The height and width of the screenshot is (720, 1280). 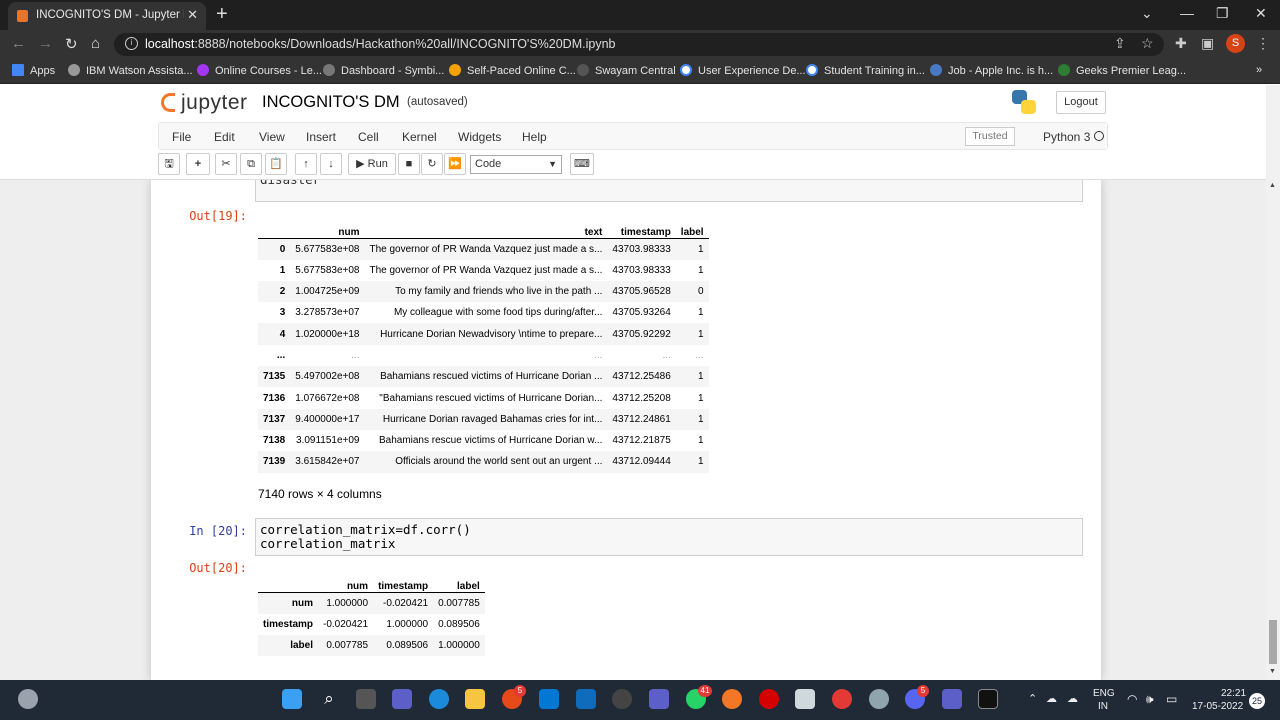 What do you see at coordinates (1181, 43) in the screenshot?
I see `extensions-puzzle-icon: ✚` at bounding box center [1181, 43].